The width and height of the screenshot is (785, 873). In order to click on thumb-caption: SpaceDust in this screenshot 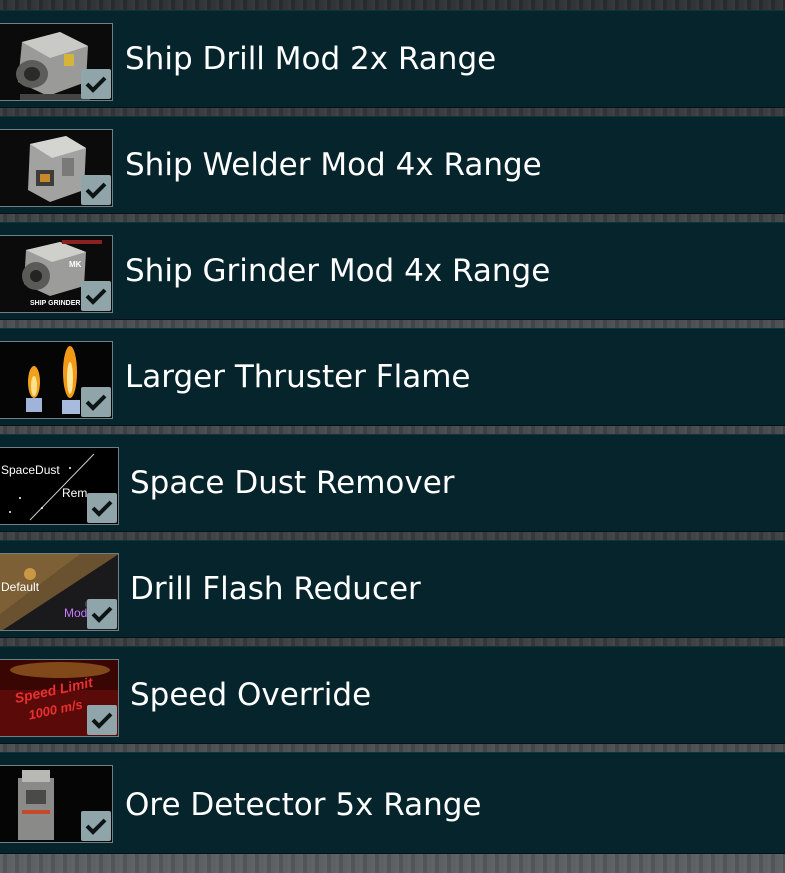, I will do `click(30, 470)`.